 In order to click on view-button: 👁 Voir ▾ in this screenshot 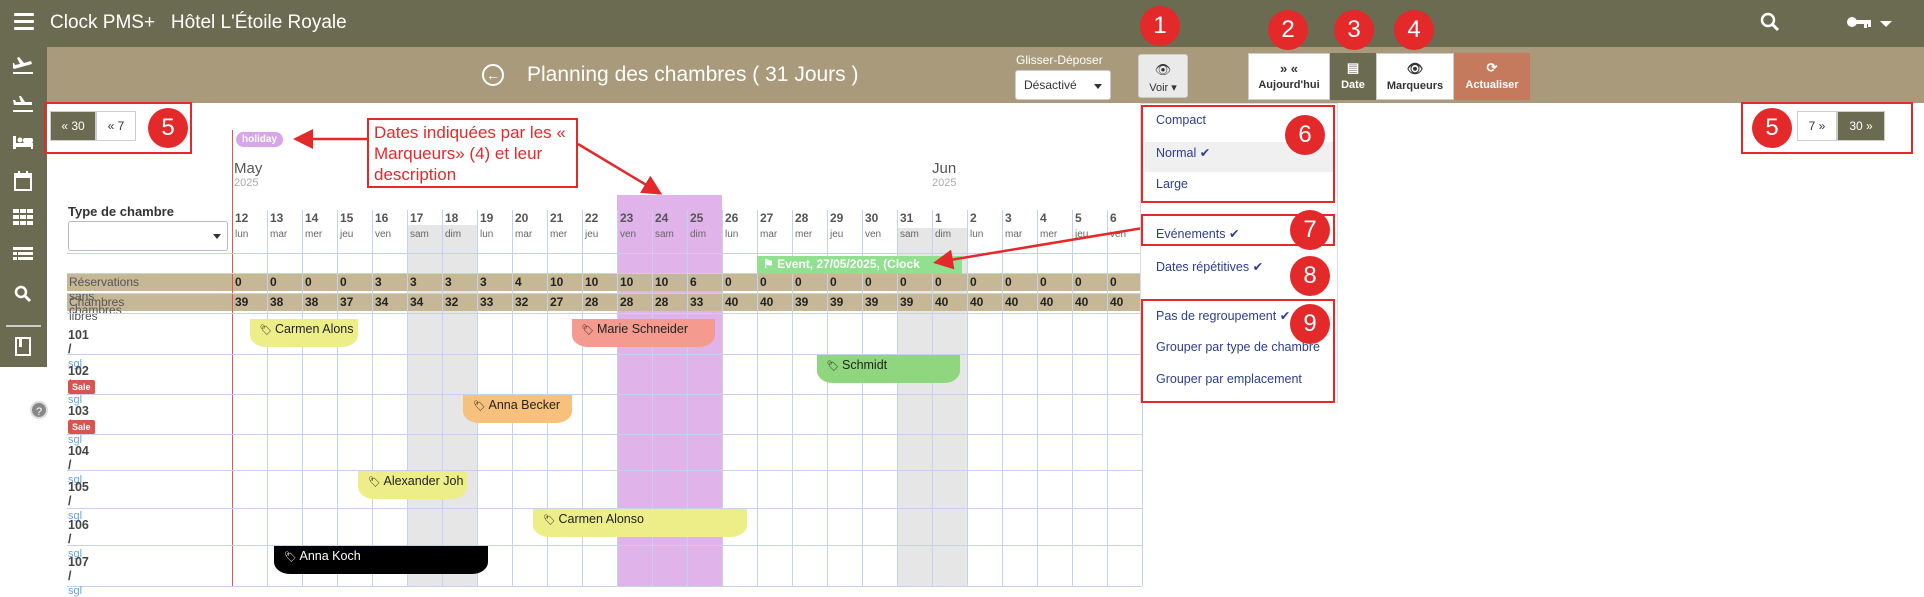, I will do `click(1163, 76)`.